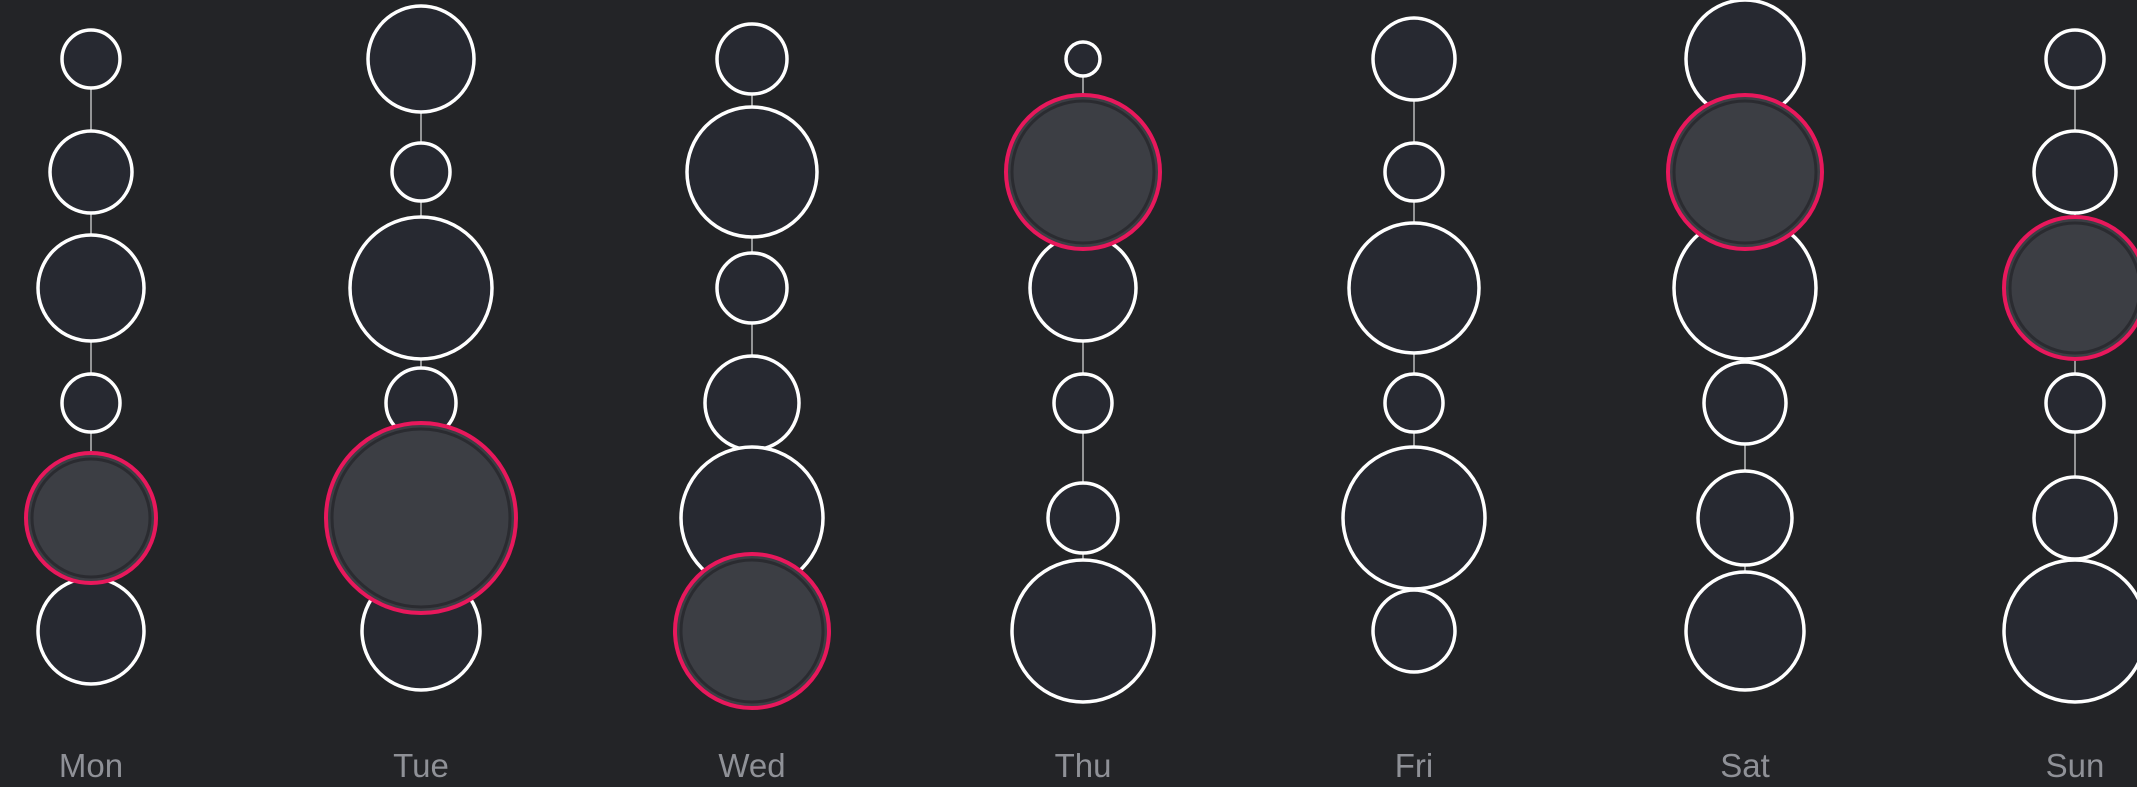  I want to click on category-label-thu: Thu, so click(1083, 765).